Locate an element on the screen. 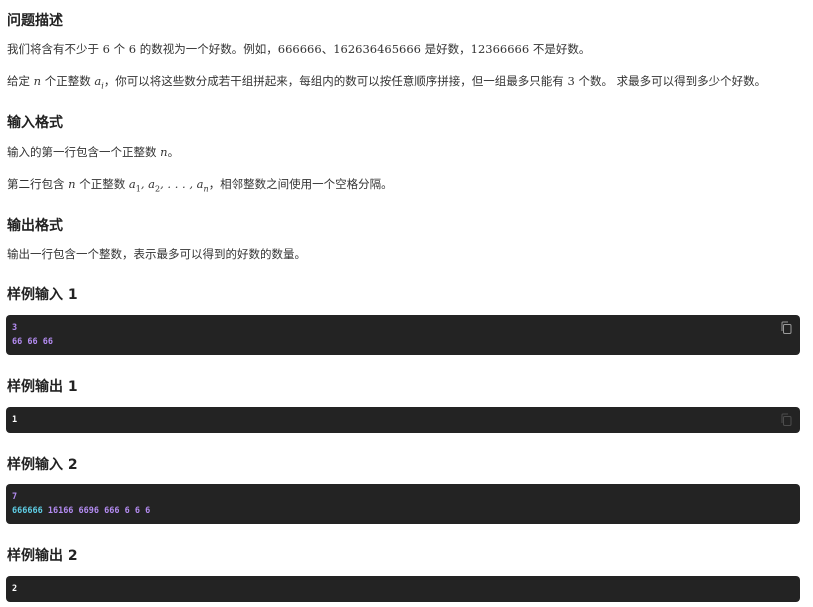 This screenshot has height=607, width=813. code-line: 66 66 66 is located at coordinates (32, 342).